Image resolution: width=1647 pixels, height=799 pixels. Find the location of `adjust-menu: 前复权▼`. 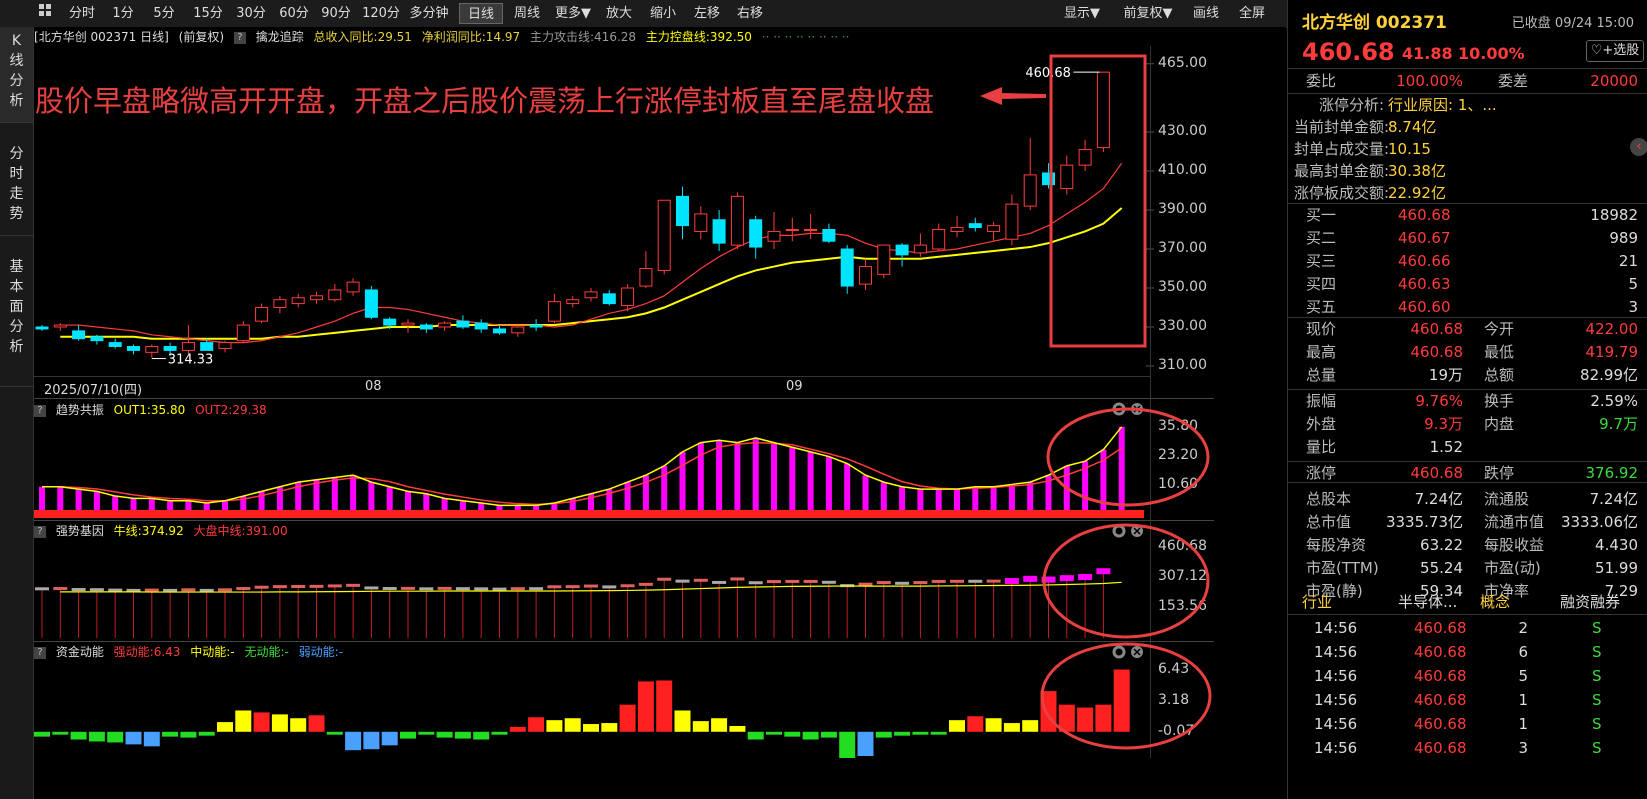

adjust-menu: 前复权▼ is located at coordinates (1148, 13).